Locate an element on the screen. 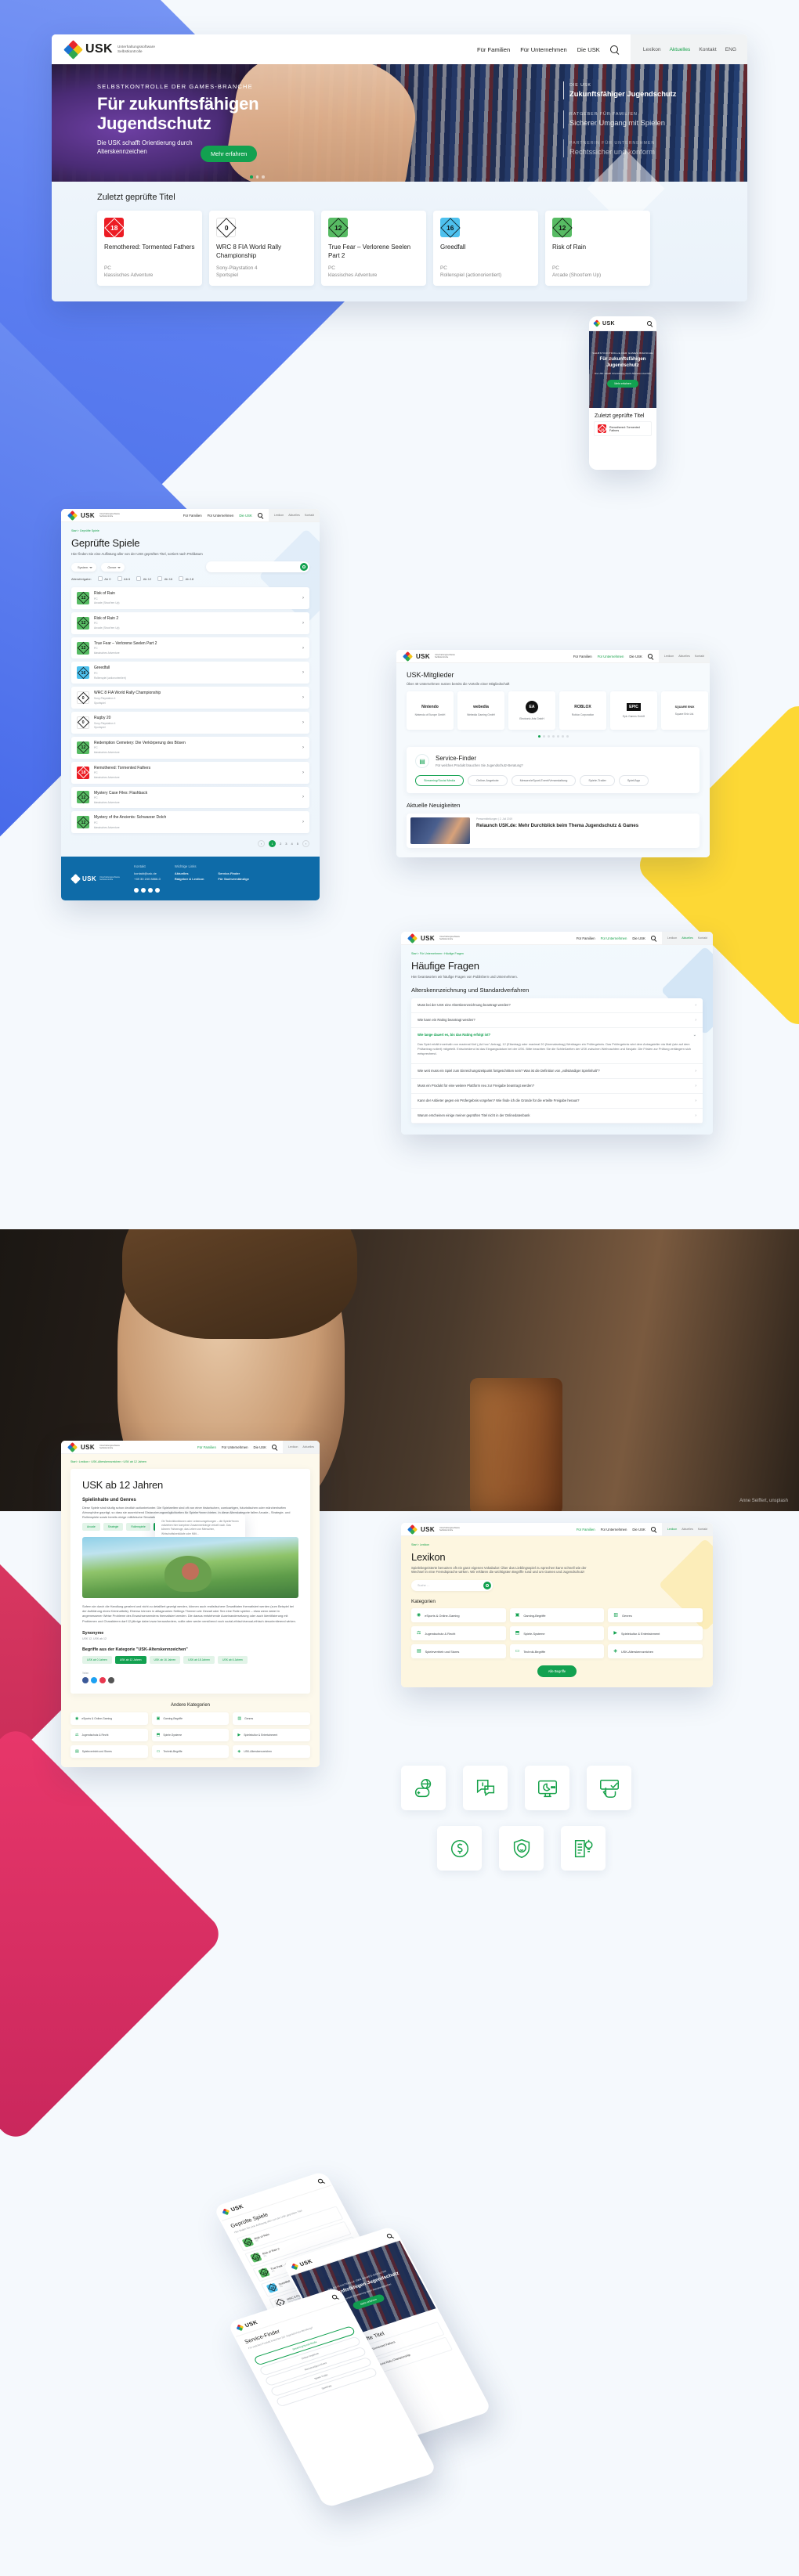 The width and height of the screenshot is (799, 2576). service-tag-messen: Messen/eSport-Event/Veranstaltung is located at coordinates (544, 780).